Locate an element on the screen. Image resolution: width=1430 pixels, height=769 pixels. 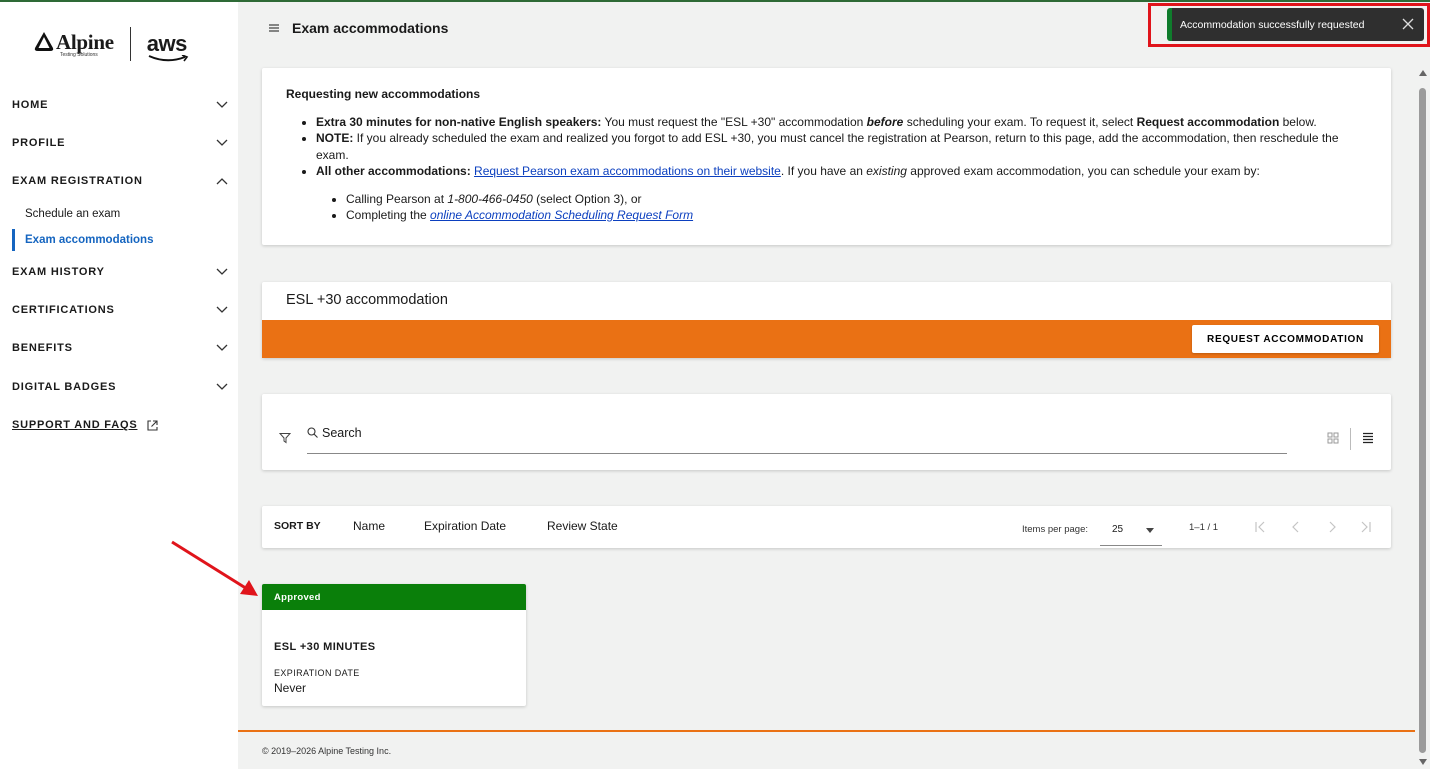
view-toggle-divider is located at coordinates (1350, 439).